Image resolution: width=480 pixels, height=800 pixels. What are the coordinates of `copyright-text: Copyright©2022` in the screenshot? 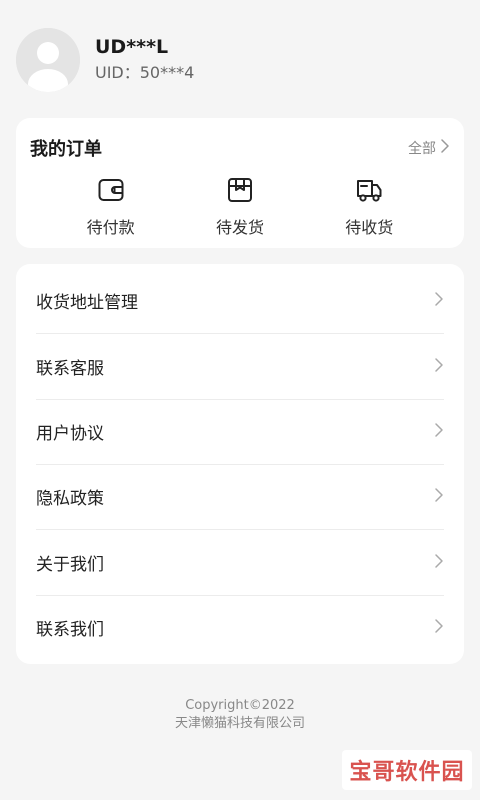 It's located at (240, 705).